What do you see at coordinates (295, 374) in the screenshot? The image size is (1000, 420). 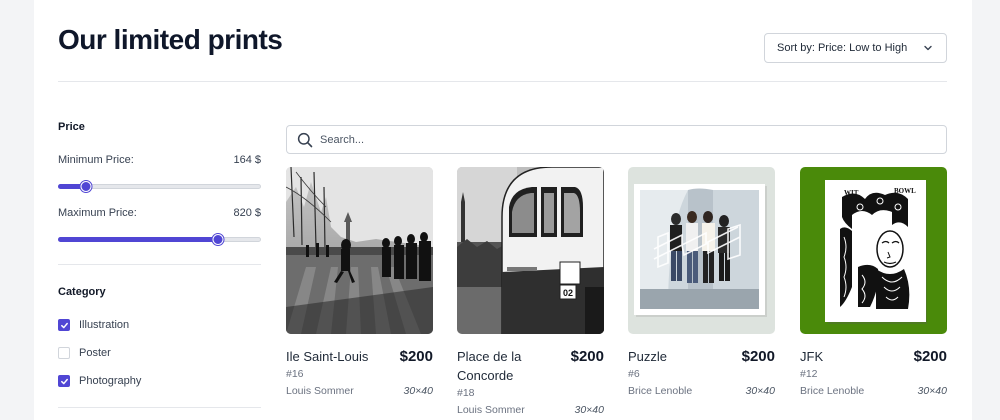 I see `product-number: #16` at bounding box center [295, 374].